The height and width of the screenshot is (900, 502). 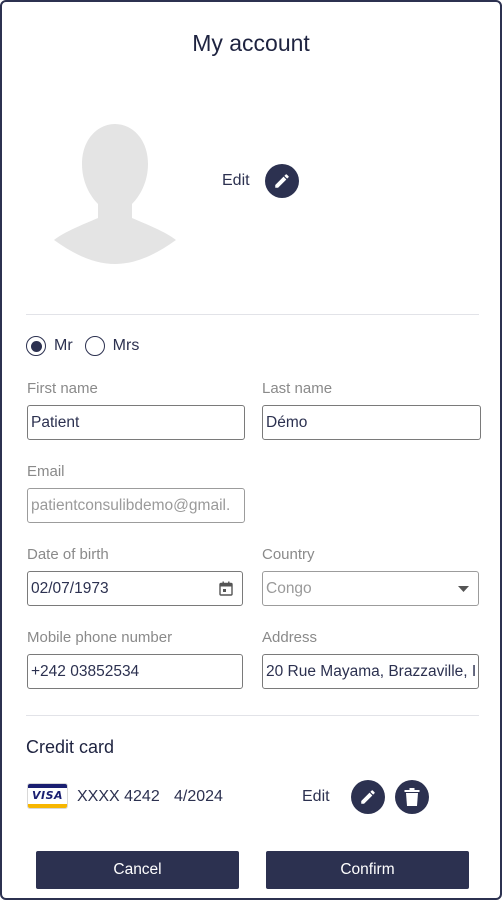 I want to click on radio-mr: Mr, so click(x=49, y=346).